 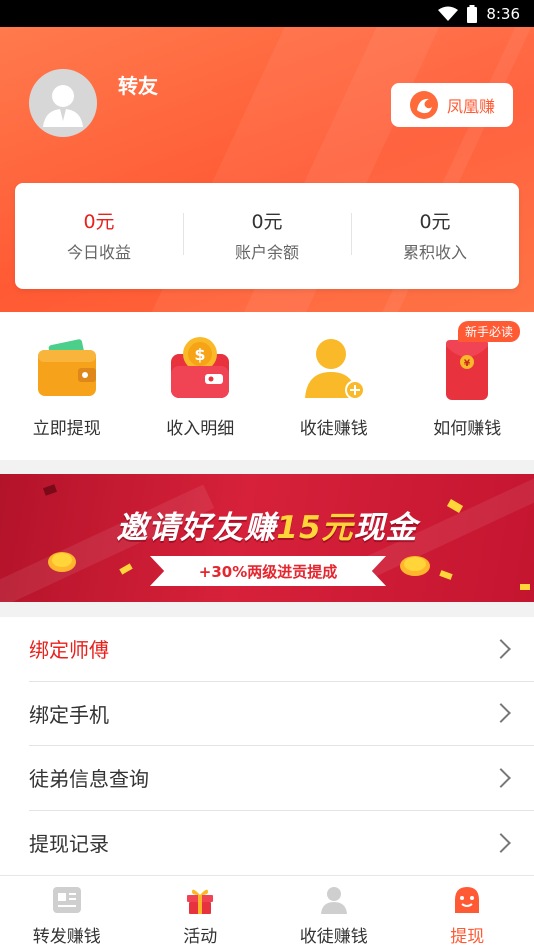 What do you see at coordinates (435, 236) in the screenshot?
I see `stat-total-income: 0元 累积收入` at bounding box center [435, 236].